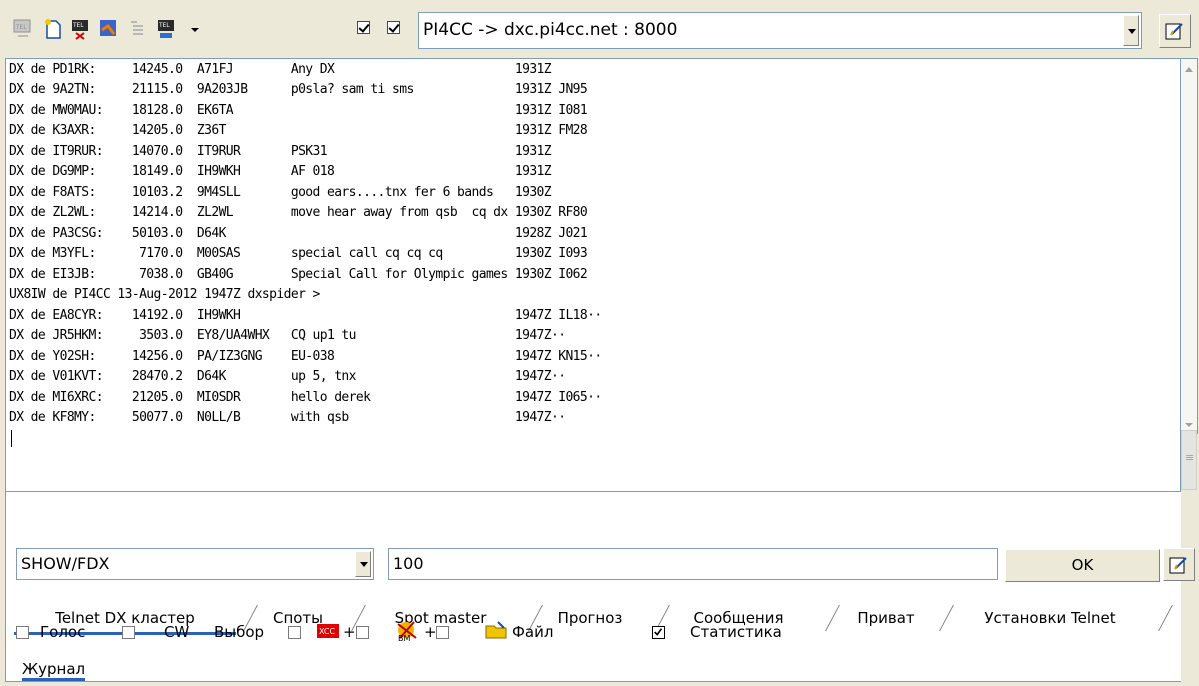 The image size is (1199, 686). Describe the element at coordinates (1189, 69) in the screenshot. I see `scroll-up-icon` at that location.